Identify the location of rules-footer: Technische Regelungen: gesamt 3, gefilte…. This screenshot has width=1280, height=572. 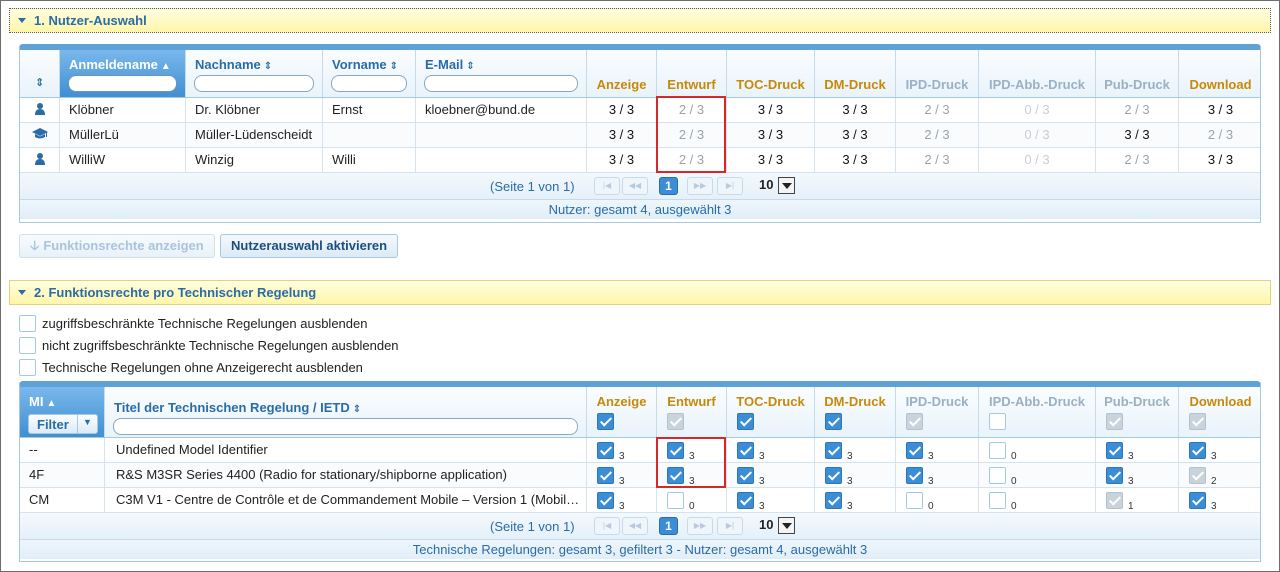
(640, 549).